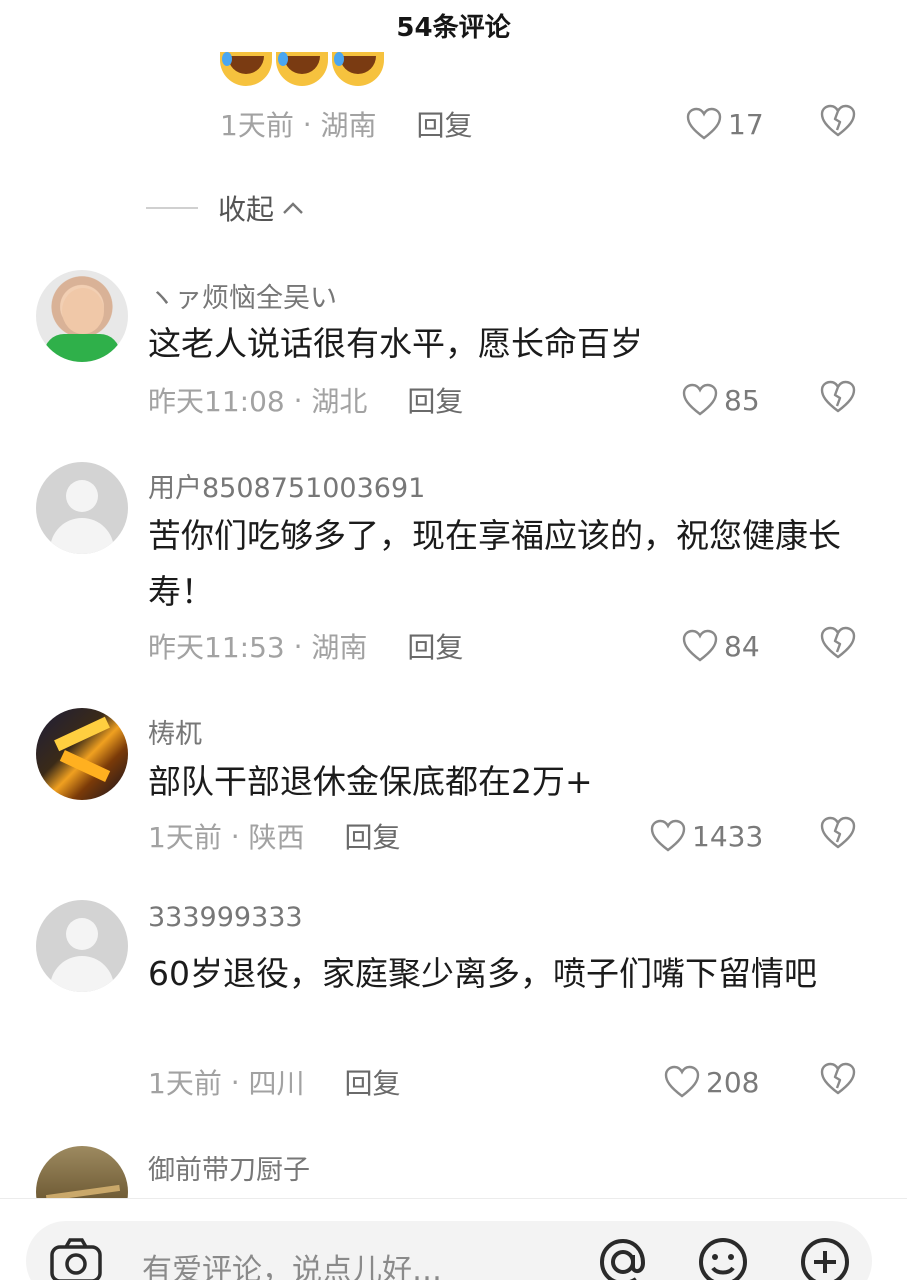 This screenshot has width=907, height=1280. What do you see at coordinates (482, 973) in the screenshot?
I see `comment-text: 60岁退役，家庭聚少离多，喷子们嘴下留情吧` at bounding box center [482, 973].